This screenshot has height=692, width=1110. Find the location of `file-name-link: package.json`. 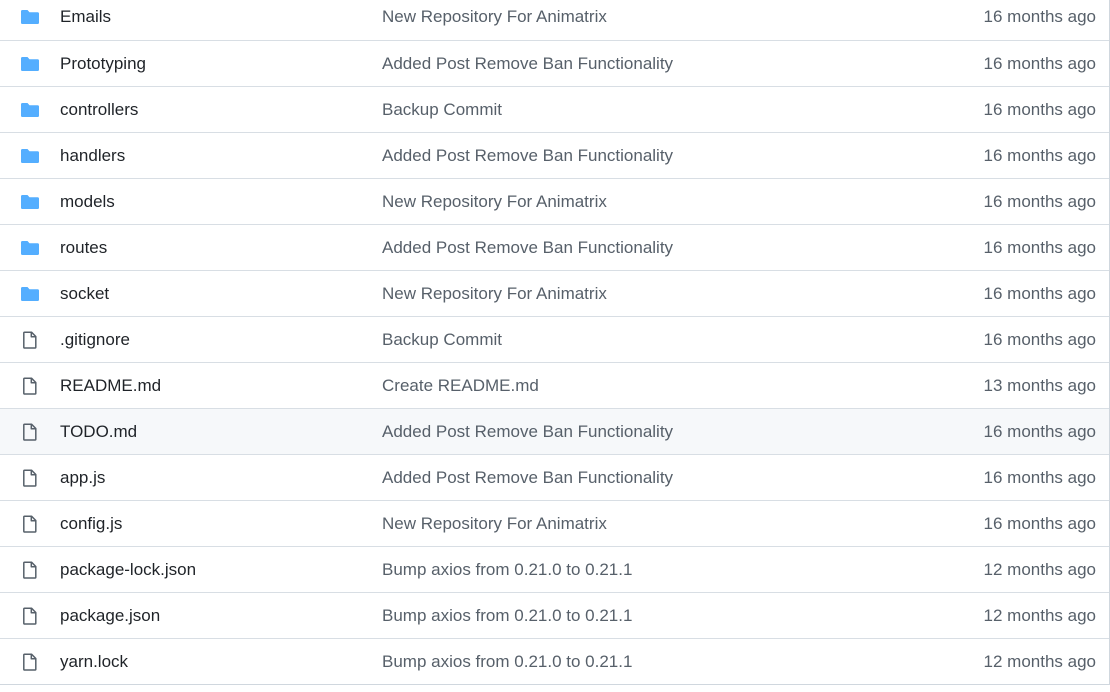

file-name-link: package.json is located at coordinates (110, 616).